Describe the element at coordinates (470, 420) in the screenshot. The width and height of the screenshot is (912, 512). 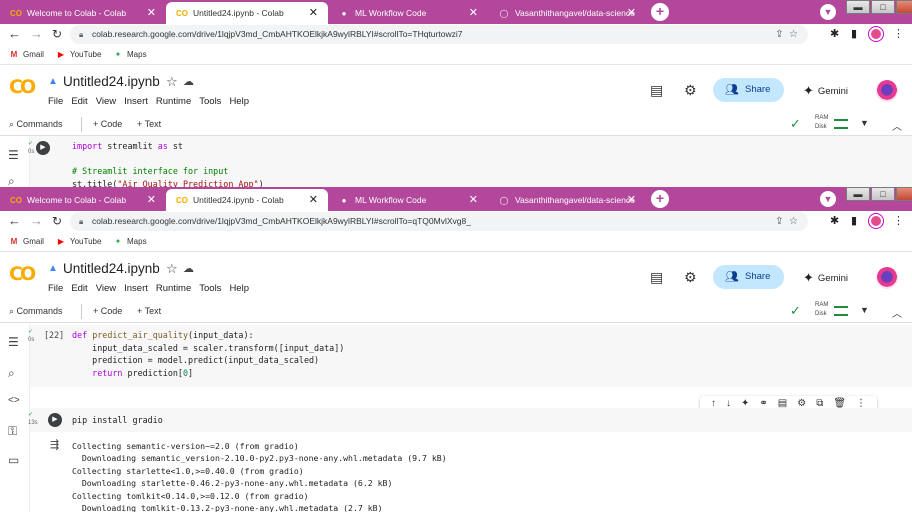
I see `pip-input-area: ✓ 13s ▶ pip install gradio` at that location.